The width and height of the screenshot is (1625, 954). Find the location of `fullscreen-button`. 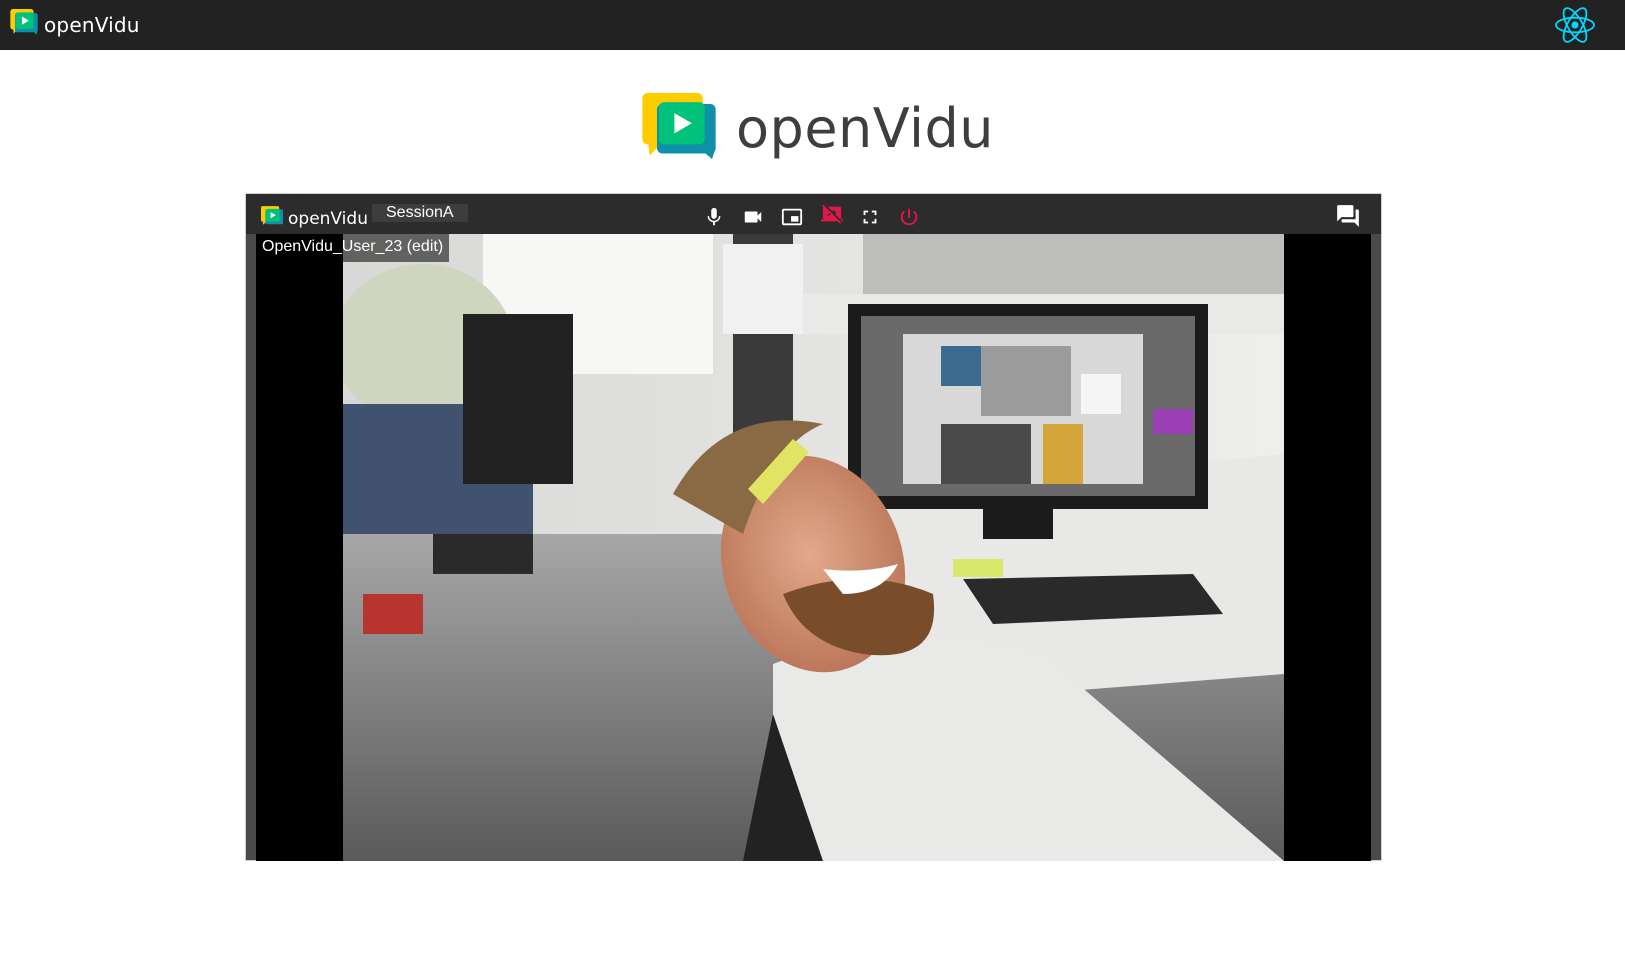

fullscreen-button is located at coordinates (870, 217).